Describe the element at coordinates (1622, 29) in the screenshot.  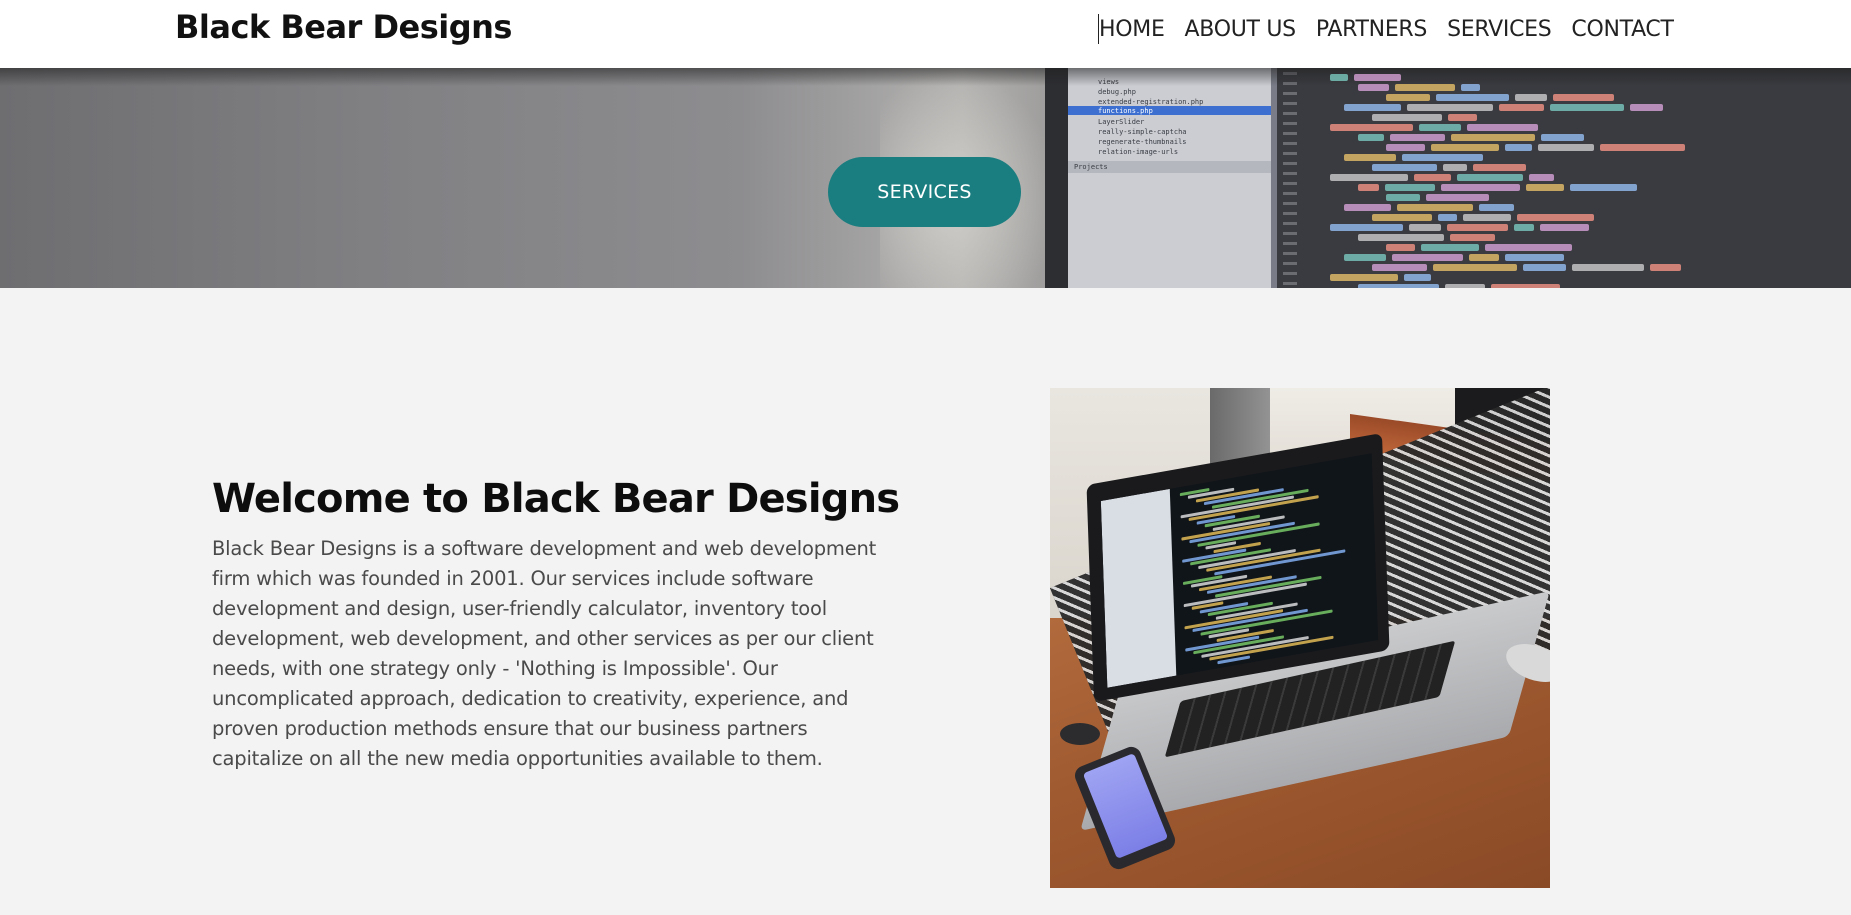
I see `nav-link-contact: CONTACT` at that location.